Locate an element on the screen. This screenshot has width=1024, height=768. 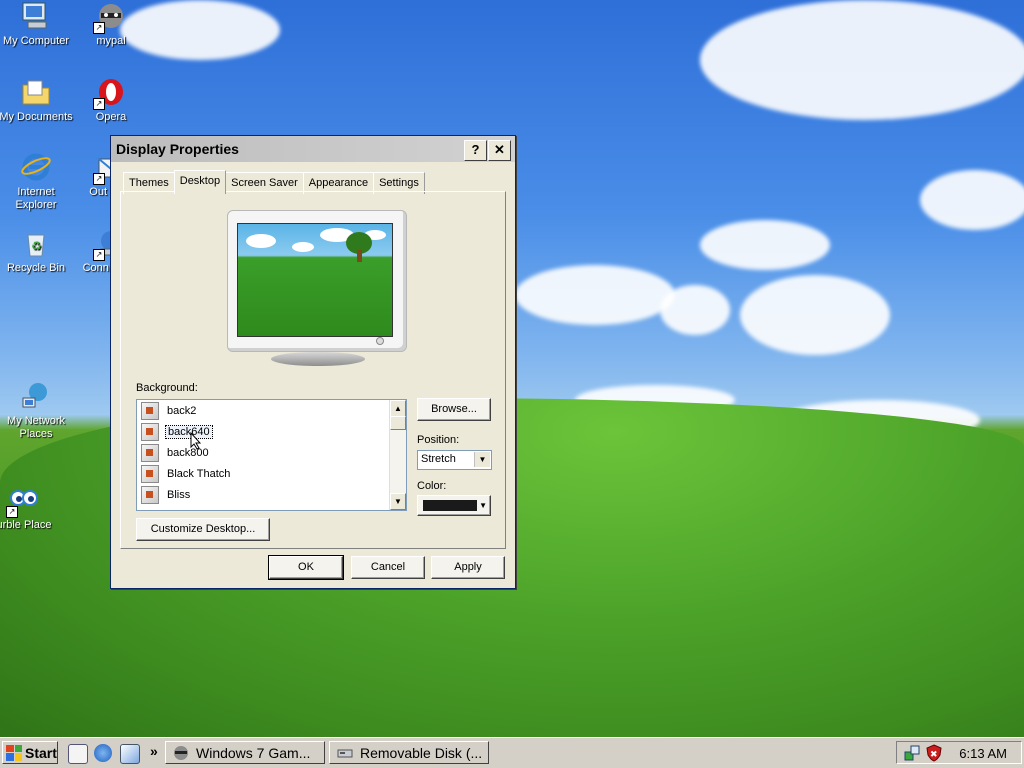
desktop-icon-my-documents: My Documents is located at coordinates (37, 100).